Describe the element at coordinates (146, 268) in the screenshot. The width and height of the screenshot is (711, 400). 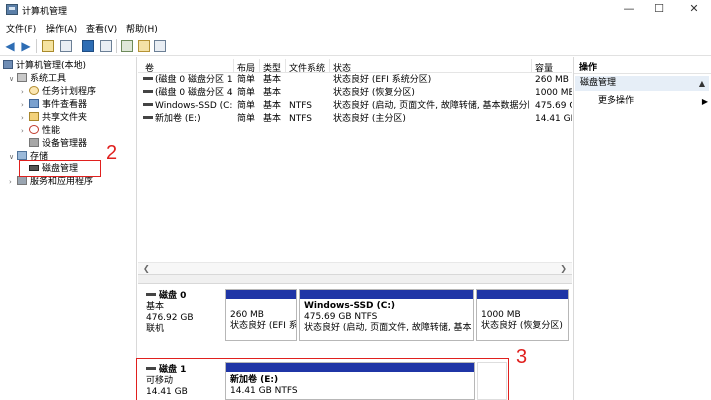
I see `scroll-left-icon: ❮` at that location.